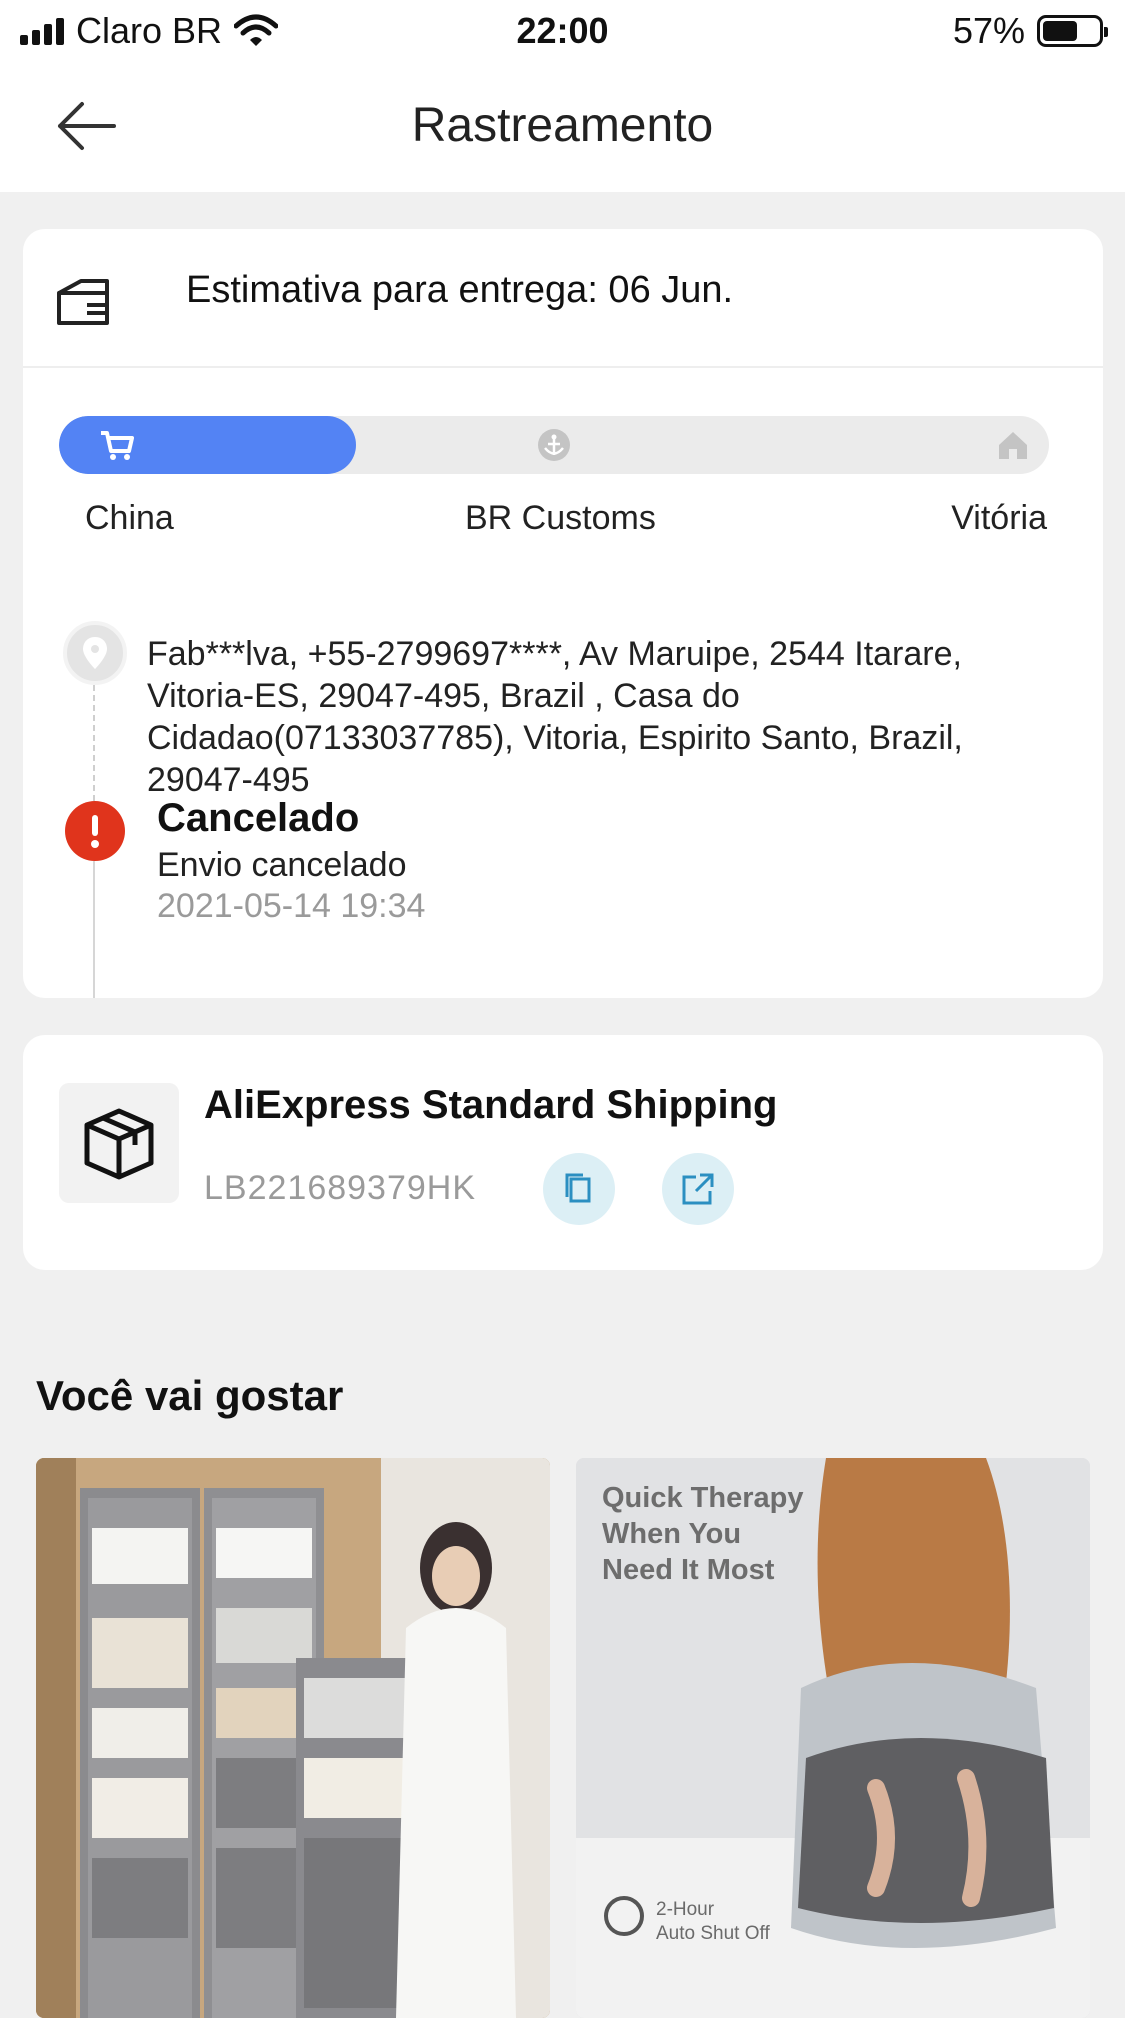 This screenshot has width=1125, height=2018. I want to click on status-bar: Claro BR 22:00 57%, so click(562, 31).